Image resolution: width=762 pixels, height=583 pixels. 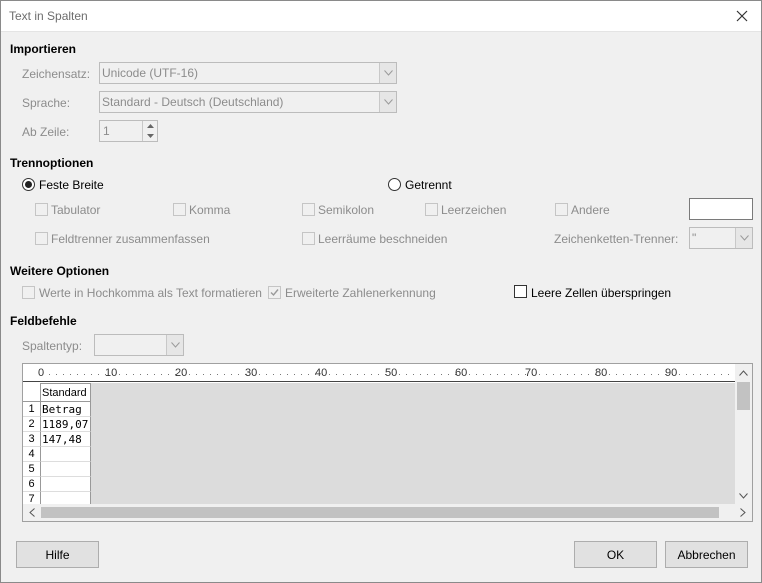 I want to click on checkmark-icon, so click(x=274, y=293).